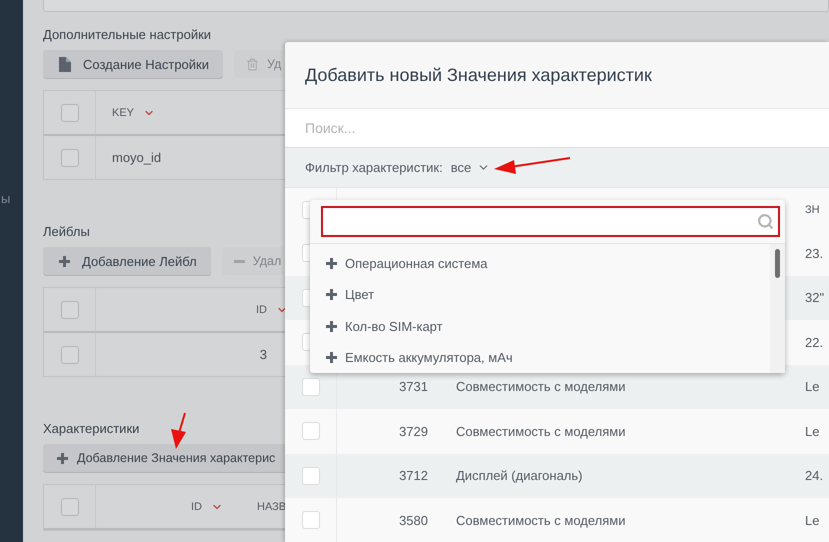 This screenshot has height=542, width=829. What do you see at coordinates (127, 261) in the screenshot?
I see `add-button: Добавление Лейбл` at bounding box center [127, 261].